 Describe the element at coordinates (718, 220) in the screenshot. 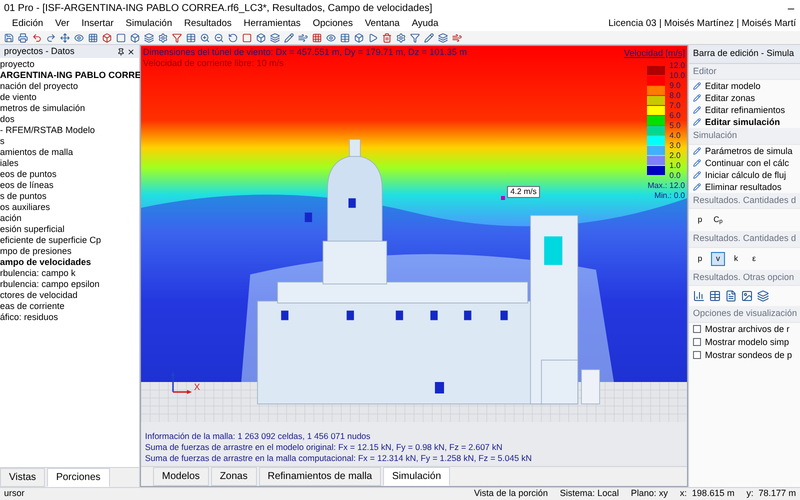

I see `result-button: C$_{p}$` at that location.